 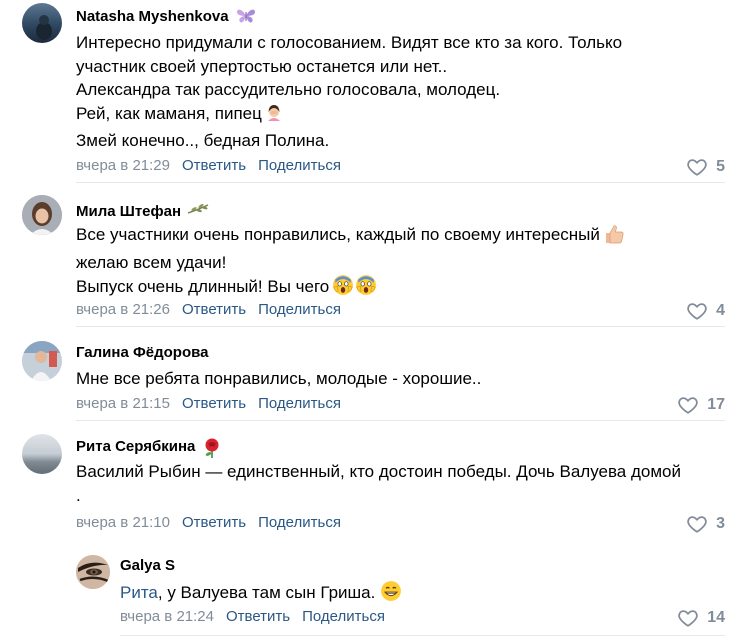 I want to click on like-button: 3, so click(x=705, y=524).